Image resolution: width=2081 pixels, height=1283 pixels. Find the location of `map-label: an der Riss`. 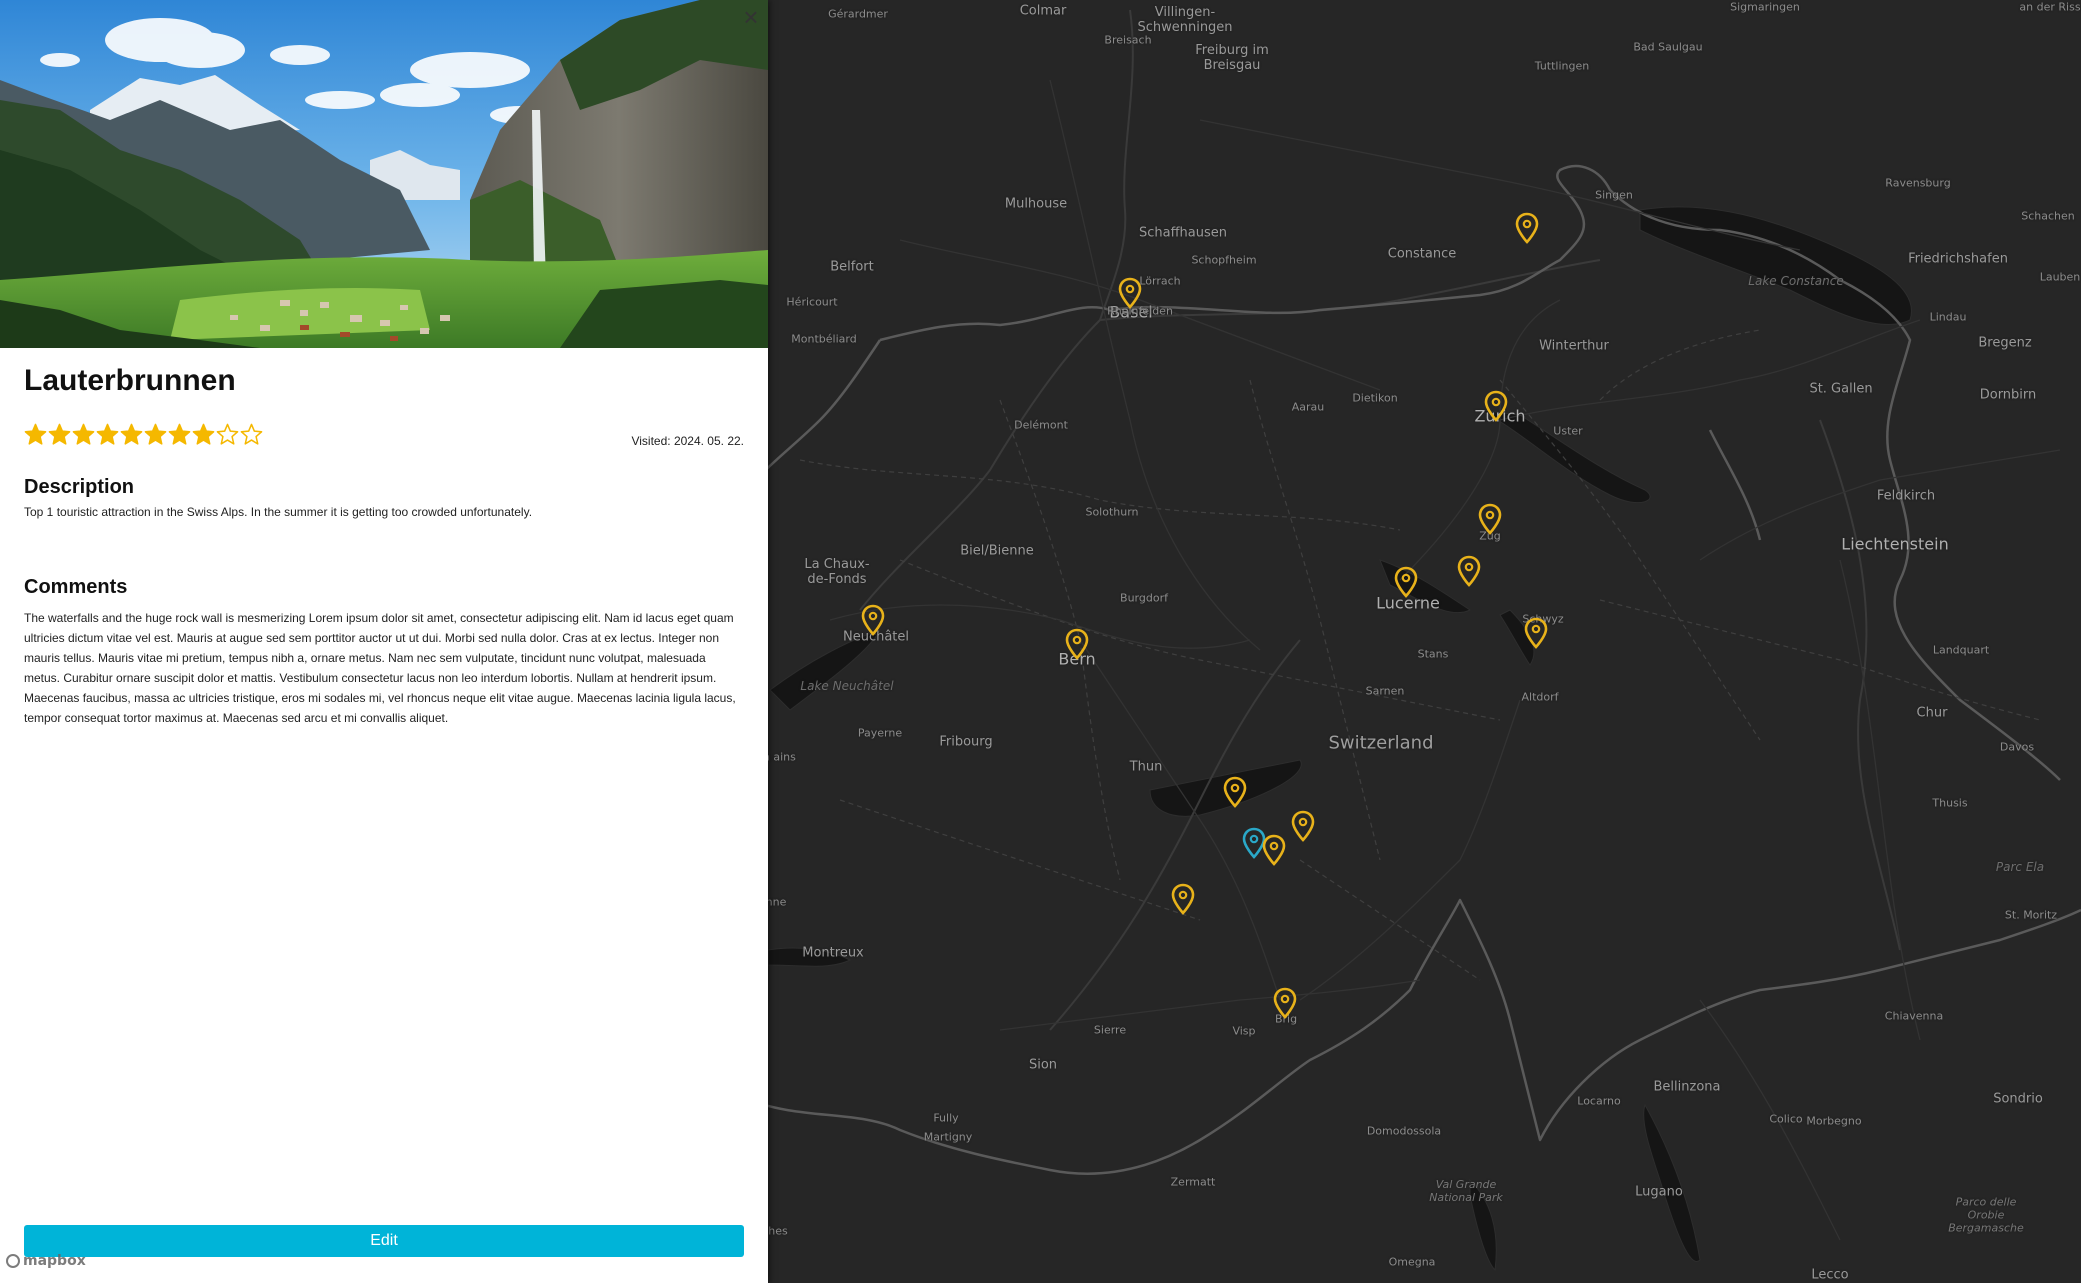

map-label: an der Riss is located at coordinates (2050, 7).